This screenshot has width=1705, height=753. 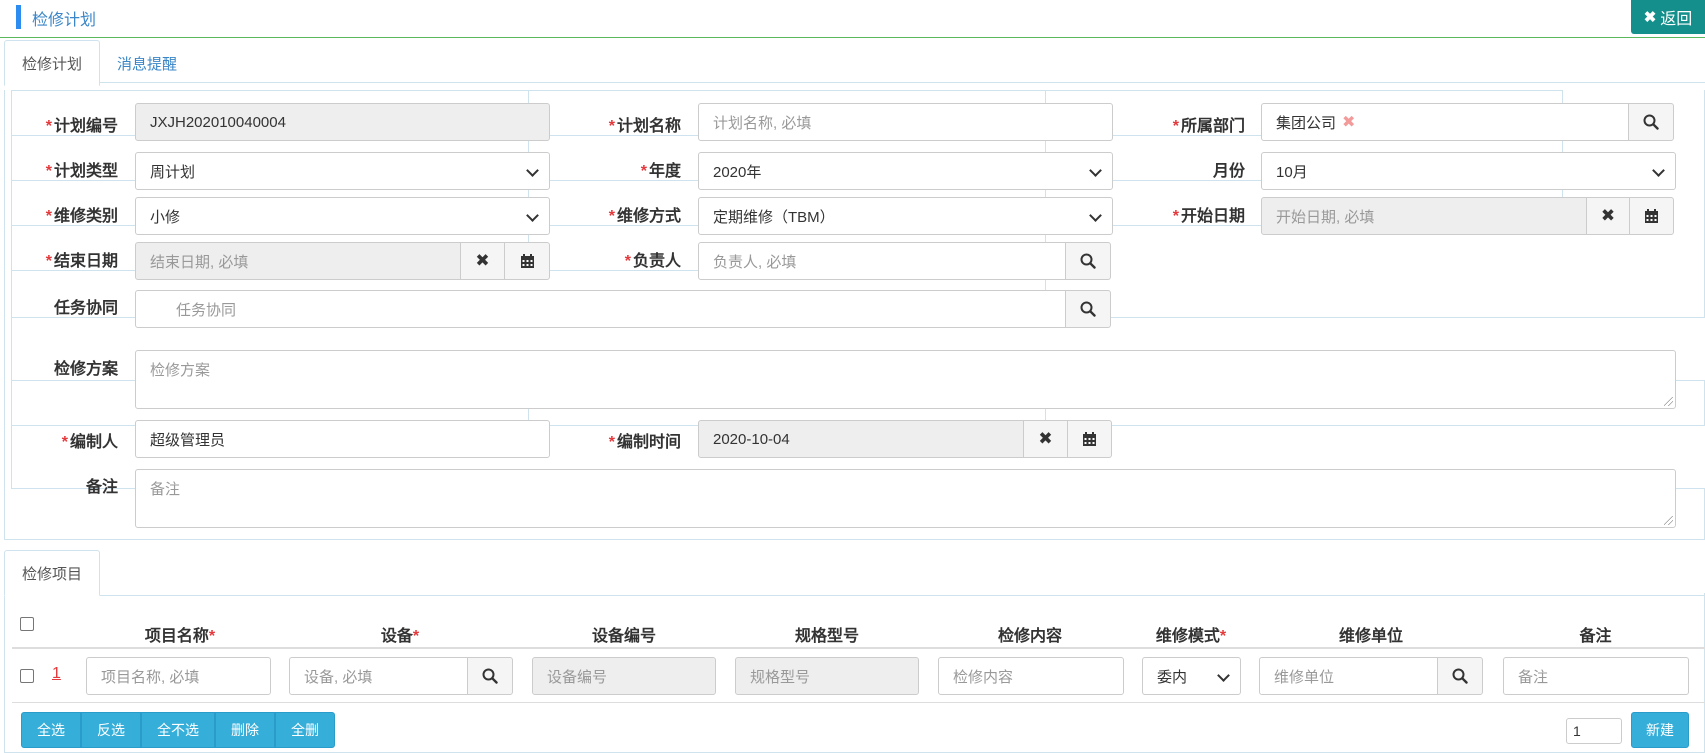 I want to click on top-tabs: 检修计划 消息提醒, so click(x=99, y=63).